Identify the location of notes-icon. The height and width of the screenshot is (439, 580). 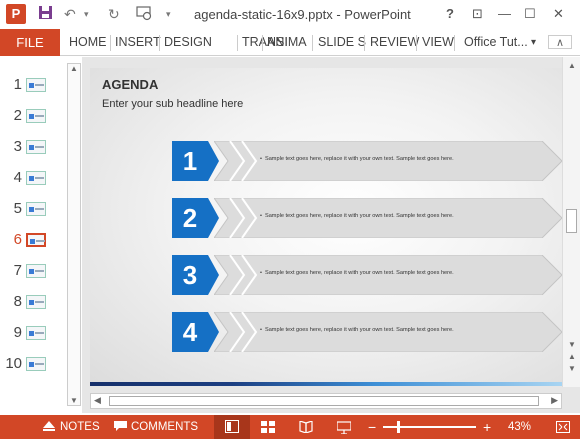
(49, 426).